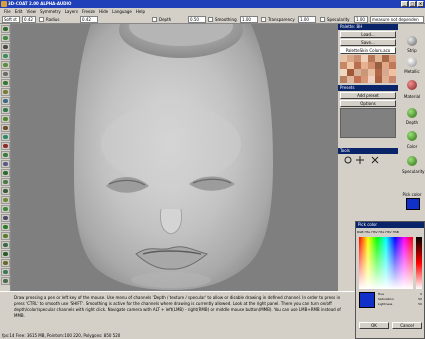  I want to click on radius-checkbox, so click(41, 19).